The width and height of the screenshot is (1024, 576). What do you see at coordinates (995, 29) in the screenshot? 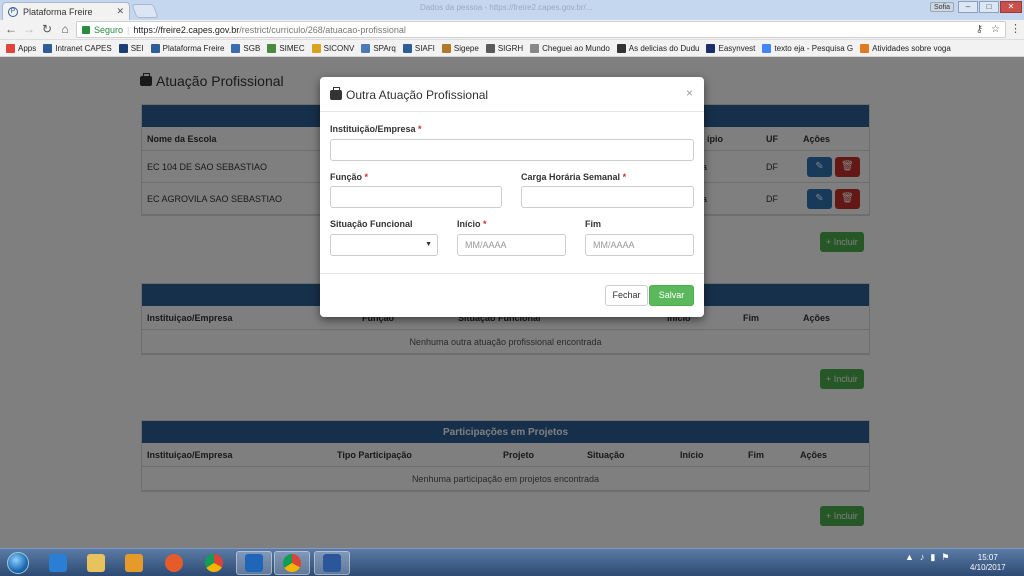
I see `star-icon: ☆` at bounding box center [995, 29].